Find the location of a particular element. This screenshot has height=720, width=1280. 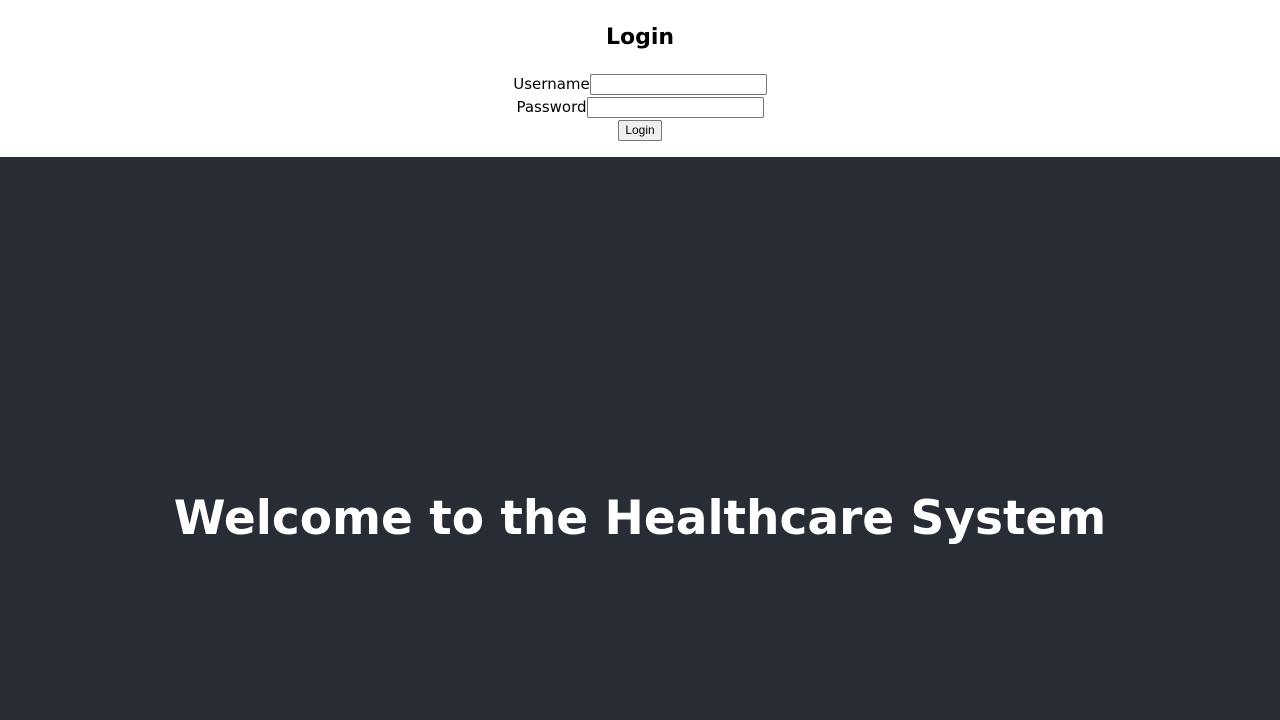

login-button-row: Login is located at coordinates (640, 130).